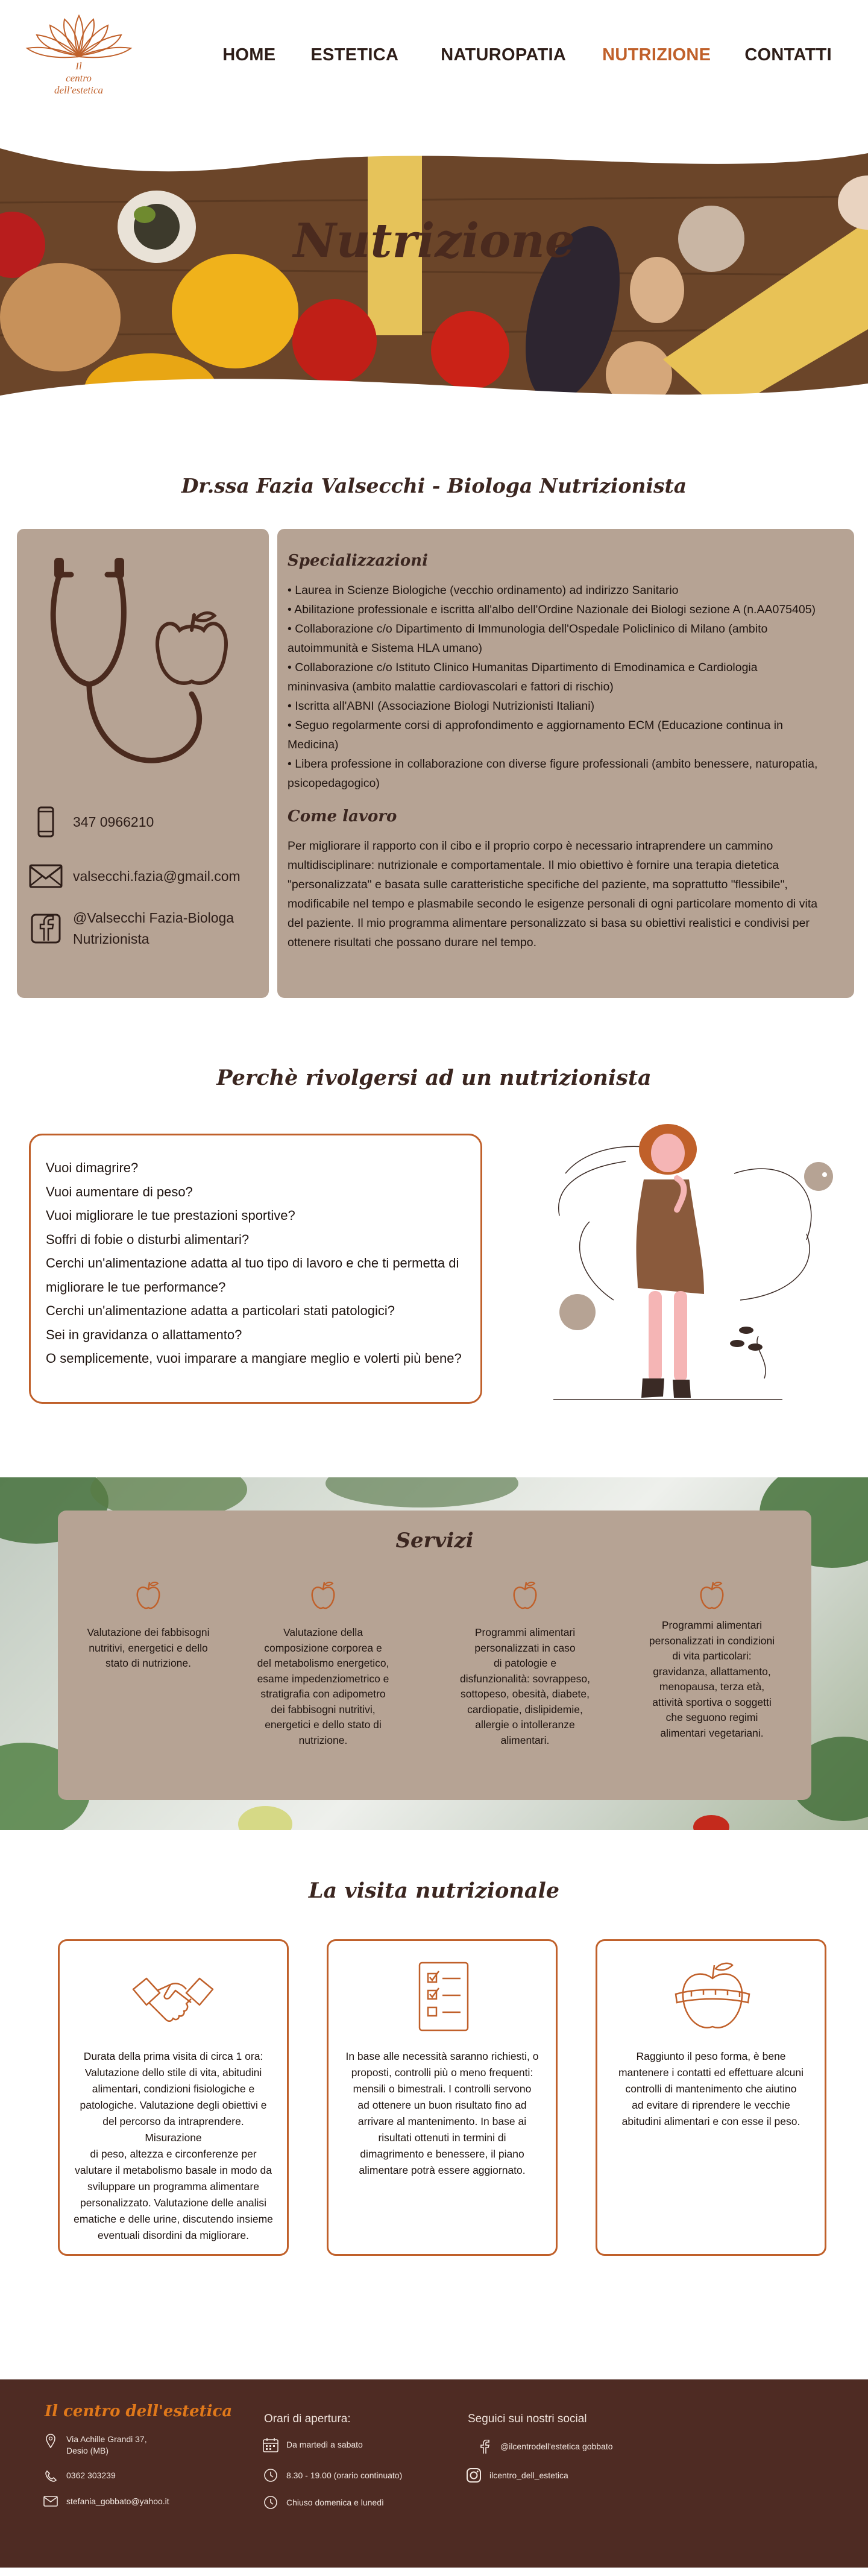  What do you see at coordinates (111, 939) in the screenshot?
I see `facebook-line-2: Nutrizionista` at bounding box center [111, 939].